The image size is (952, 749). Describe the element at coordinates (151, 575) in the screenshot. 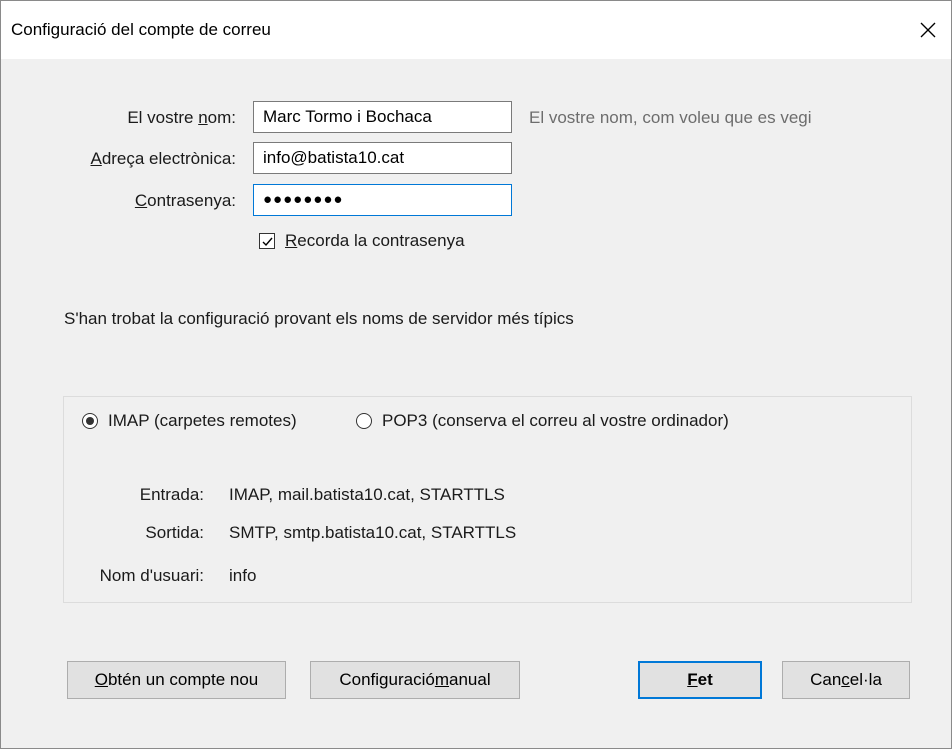

I see `username-label: Nom d'usuari:` at that location.